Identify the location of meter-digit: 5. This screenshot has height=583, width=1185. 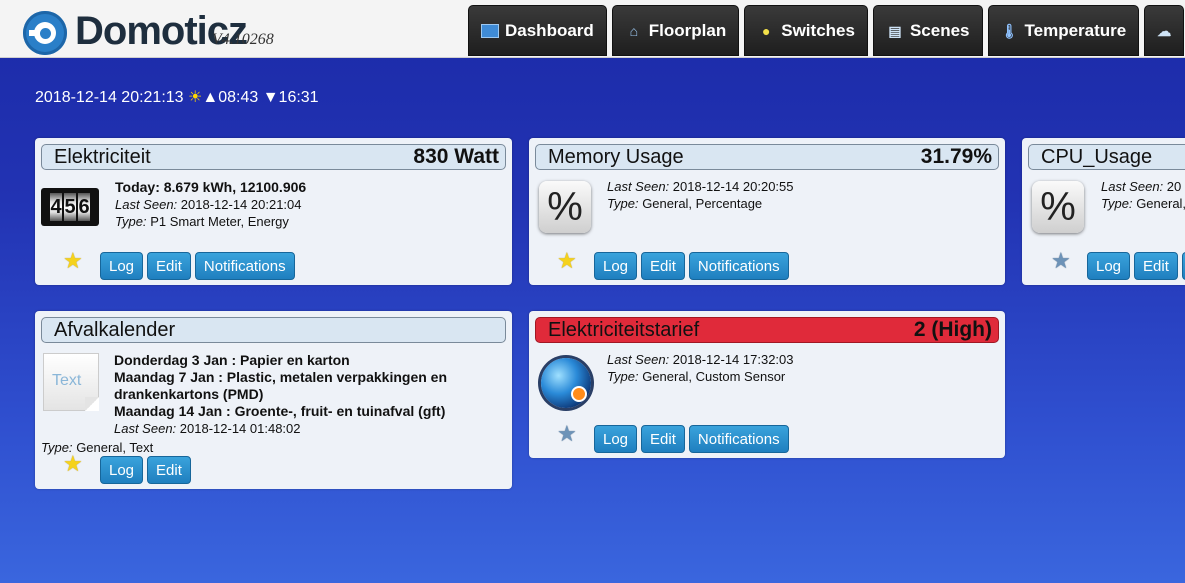
(70, 207).